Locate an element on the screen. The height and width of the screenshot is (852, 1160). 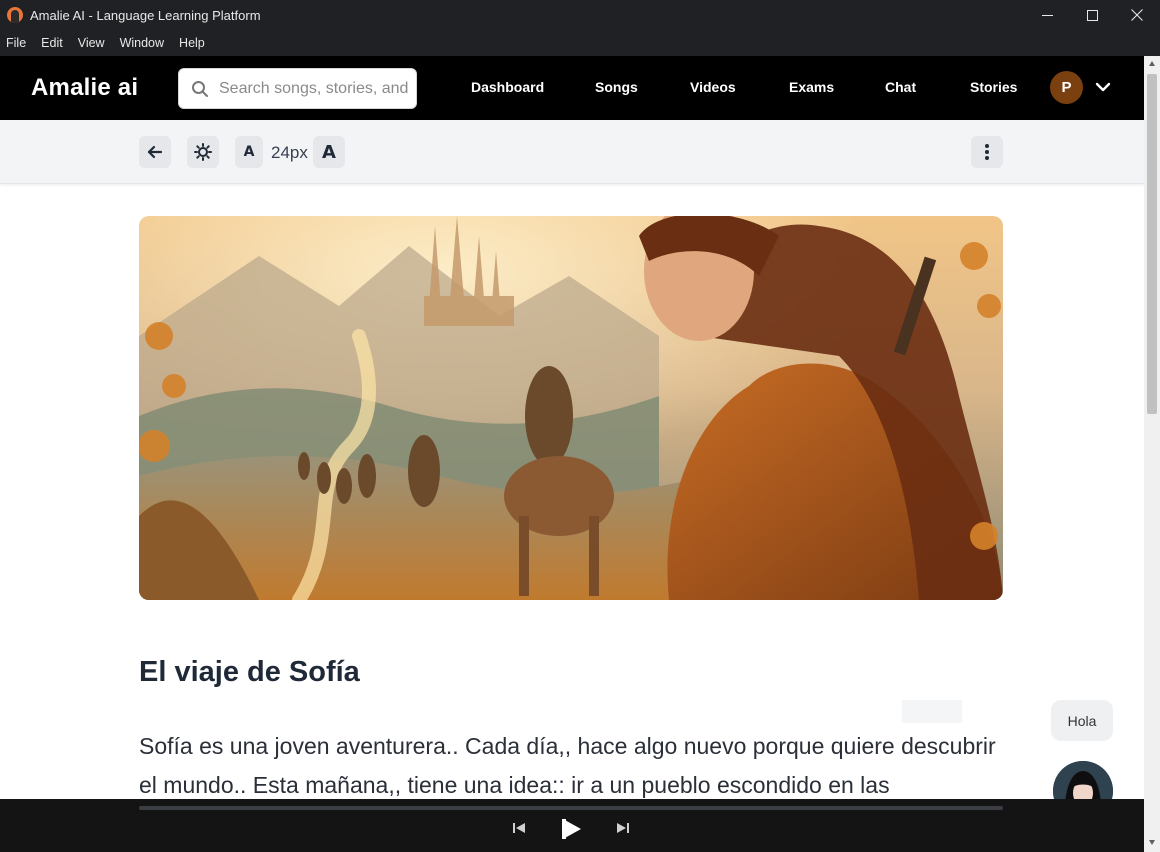
search-icon is located at coordinates (200, 89).